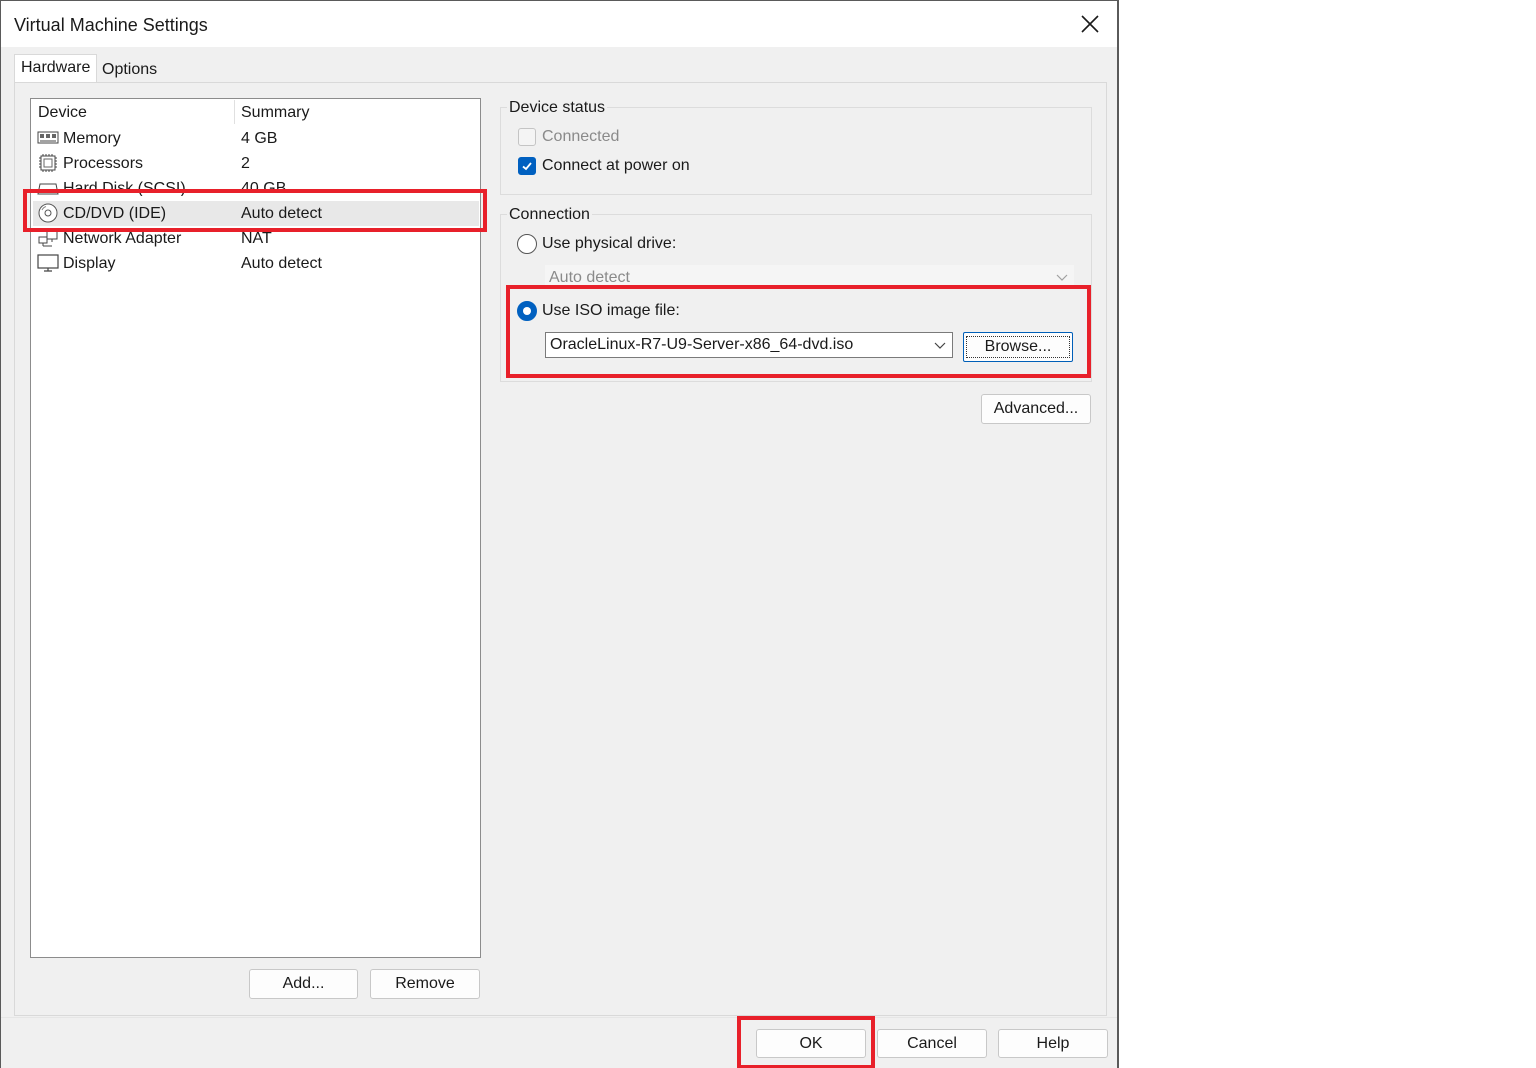 The height and width of the screenshot is (1068, 1536). What do you see at coordinates (92, 138) in the screenshot?
I see `device-name: Memory` at bounding box center [92, 138].